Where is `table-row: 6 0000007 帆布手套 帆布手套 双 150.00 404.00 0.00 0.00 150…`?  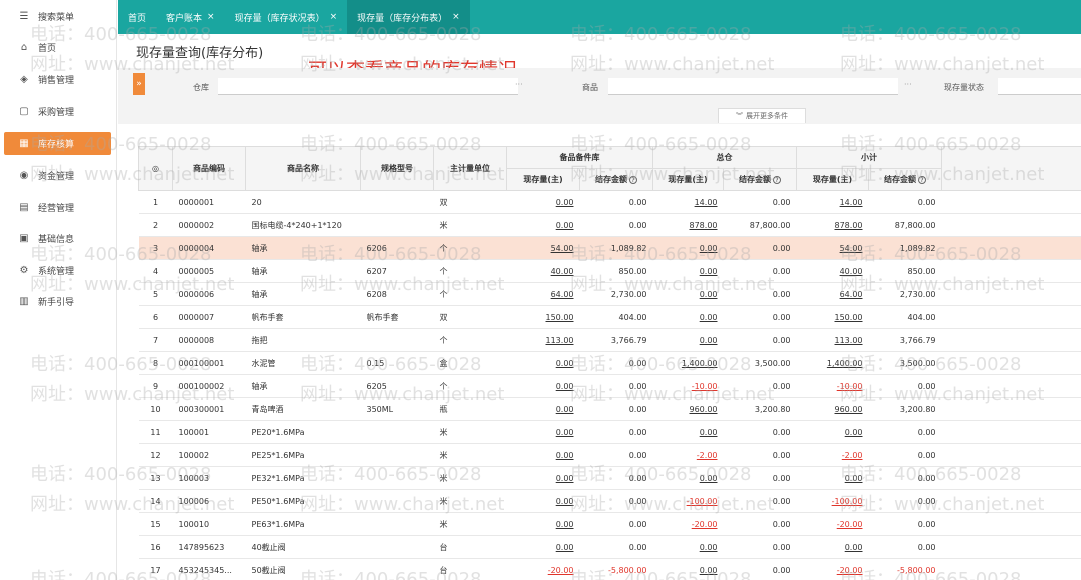
table-row: 6 0000007 帆布手套 帆布手套 双 150.00 404.00 0.00 0.00 150… is located at coordinates (609, 317).